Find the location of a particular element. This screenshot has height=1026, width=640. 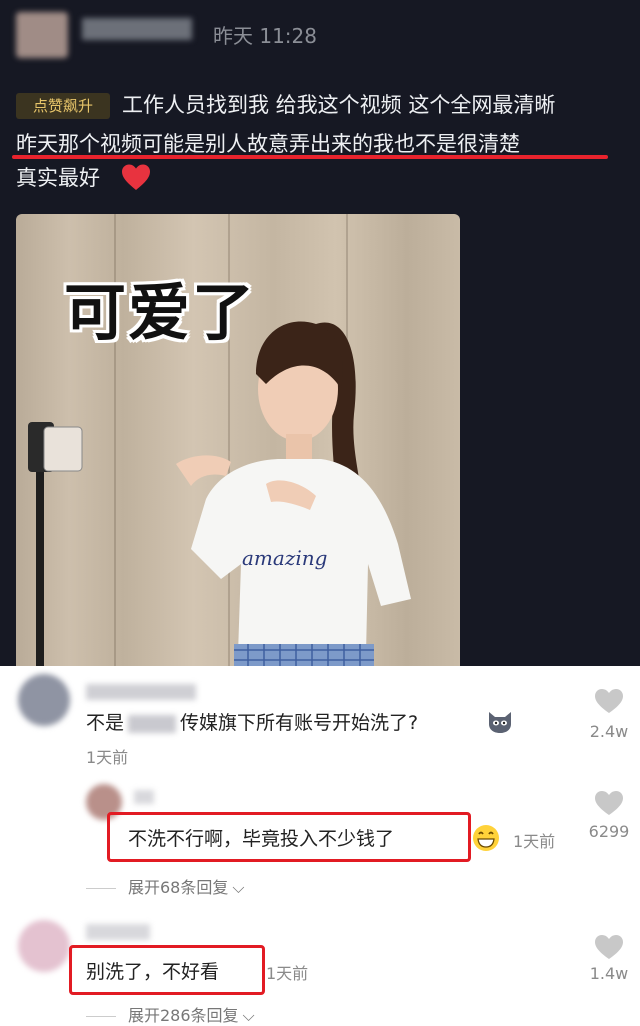

shirt-text: amazing is located at coordinates (284, 558).